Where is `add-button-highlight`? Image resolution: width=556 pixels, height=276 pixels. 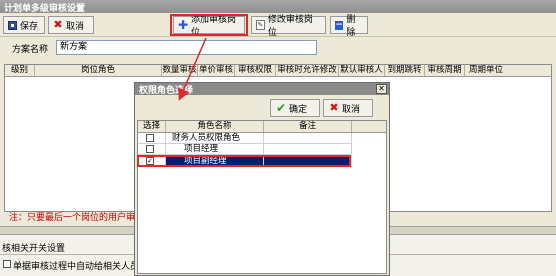
add-button-highlight is located at coordinates (209, 25).